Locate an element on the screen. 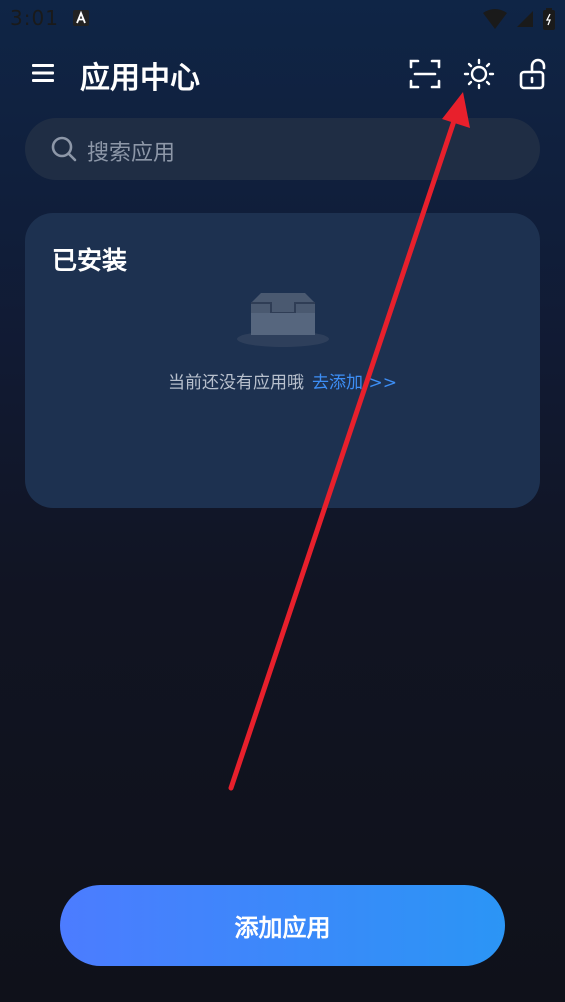  status-bar: 3:01 is located at coordinates (282, 18).